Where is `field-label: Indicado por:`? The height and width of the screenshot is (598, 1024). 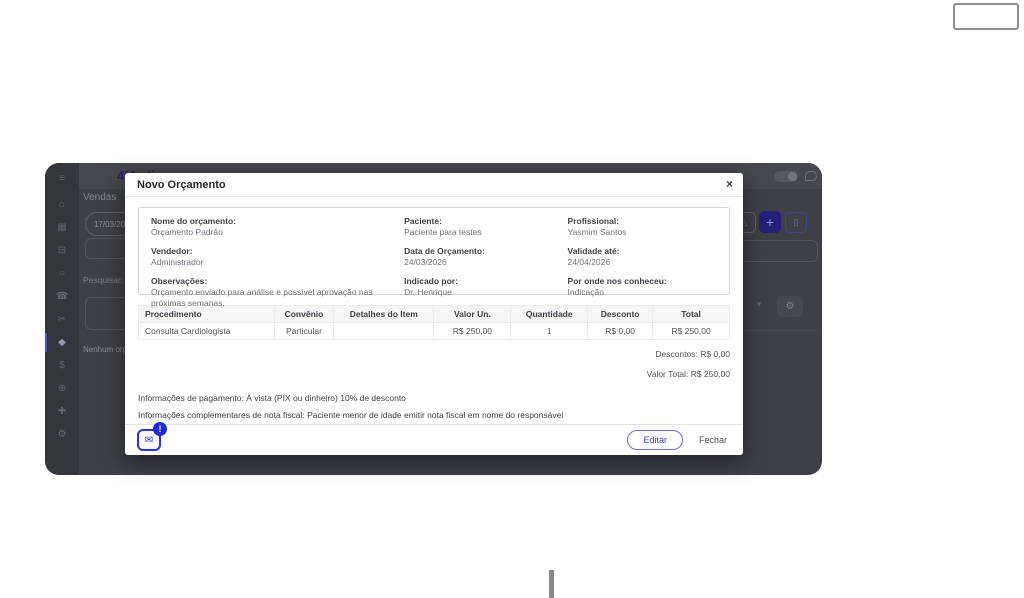
field-label: Indicado por: is located at coordinates (431, 281).